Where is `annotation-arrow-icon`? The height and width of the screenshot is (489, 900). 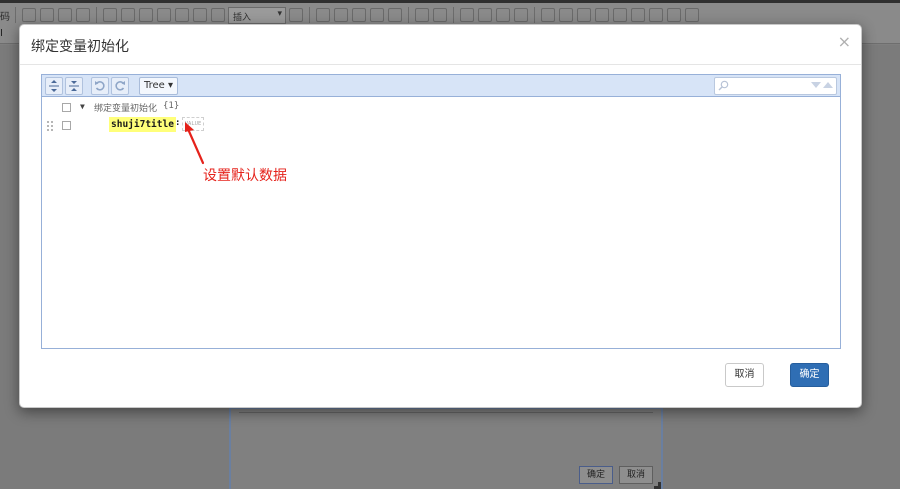
annotation-arrow-icon is located at coordinates (195, 143).